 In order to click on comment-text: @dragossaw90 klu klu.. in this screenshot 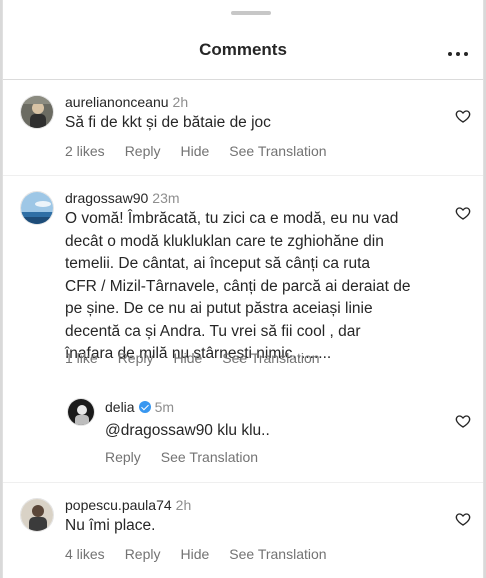, I will do `click(187, 430)`.